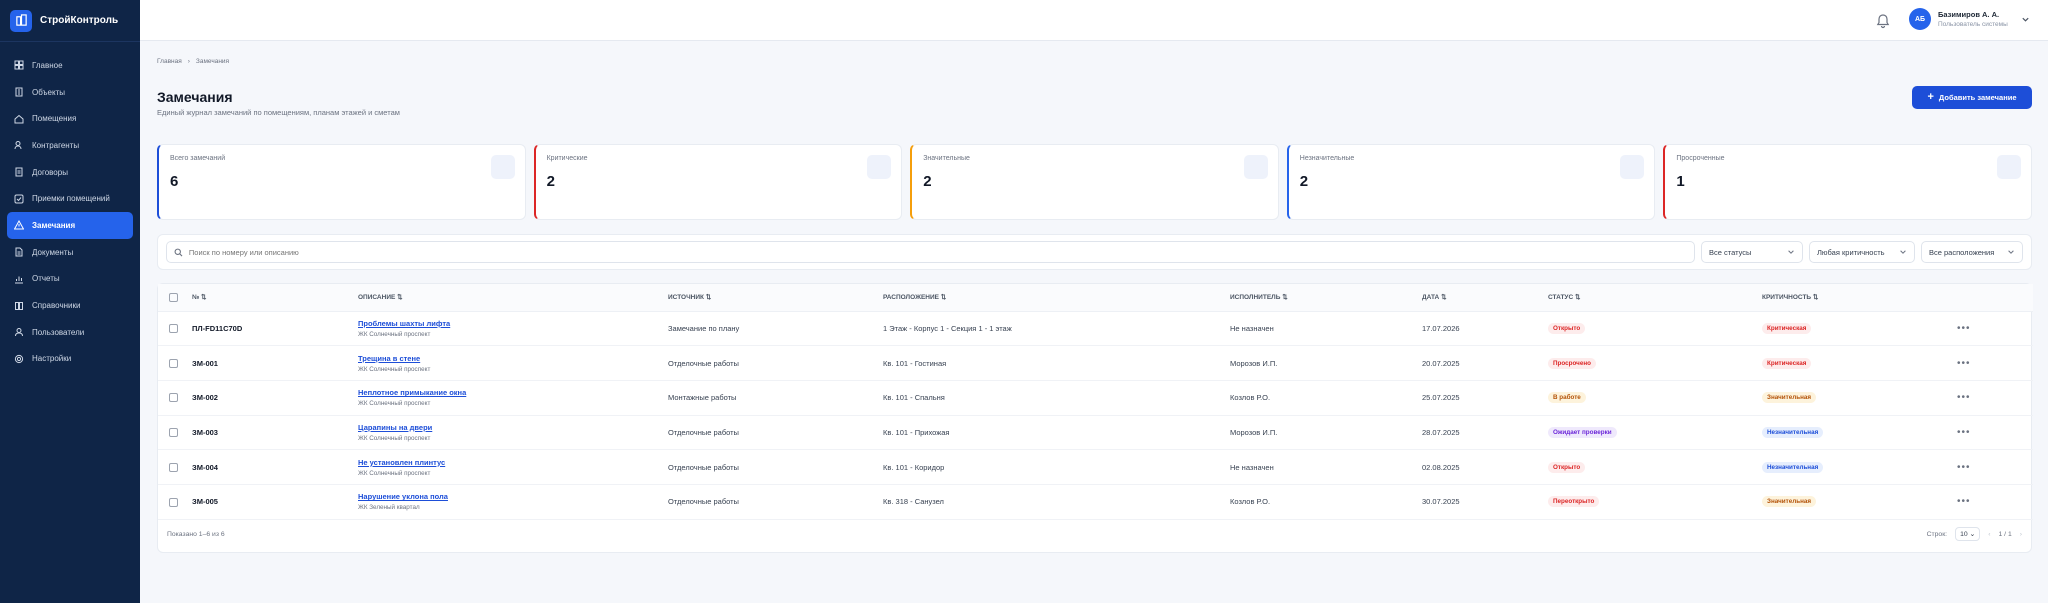 Image resolution: width=2048 pixels, height=603 pixels. Describe the element at coordinates (70, 279) in the screenshot. I see `sidebar-item-8: Отчеты` at that location.